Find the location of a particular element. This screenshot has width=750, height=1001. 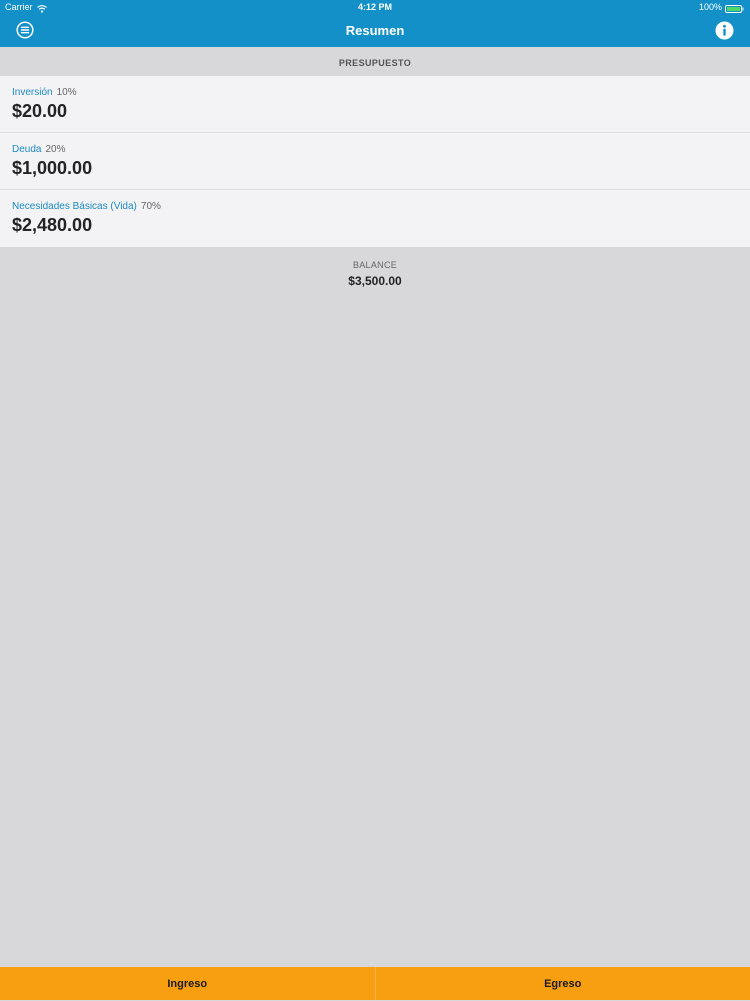

budget-item-percent: 10% is located at coordinates (67, 92).